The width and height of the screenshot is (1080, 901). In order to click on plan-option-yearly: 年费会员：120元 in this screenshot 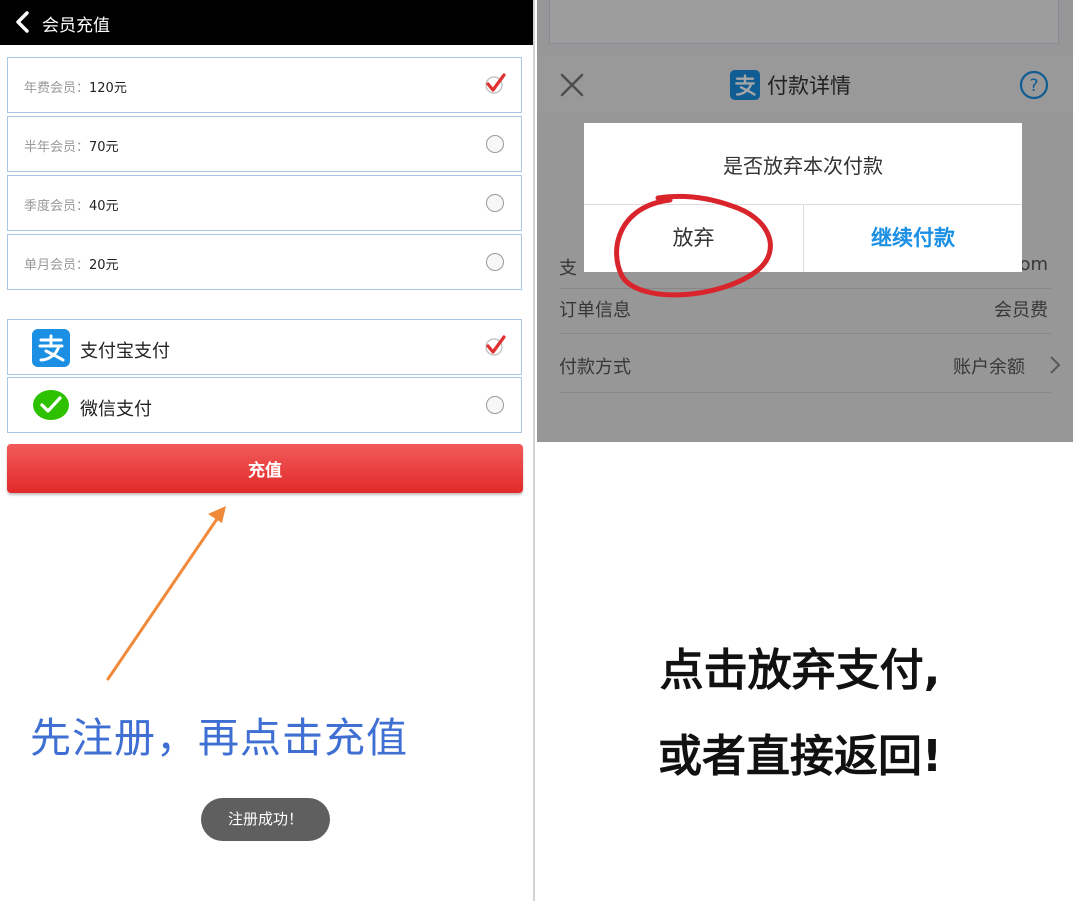, I will do `click(264, 85)`.